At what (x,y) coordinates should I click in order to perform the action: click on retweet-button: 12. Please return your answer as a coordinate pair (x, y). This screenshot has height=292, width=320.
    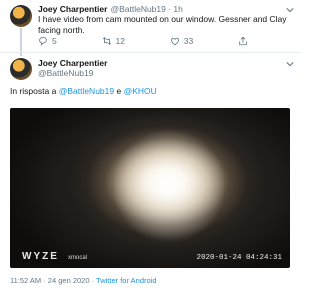
    Looking at the image, I should click on (113, 41).